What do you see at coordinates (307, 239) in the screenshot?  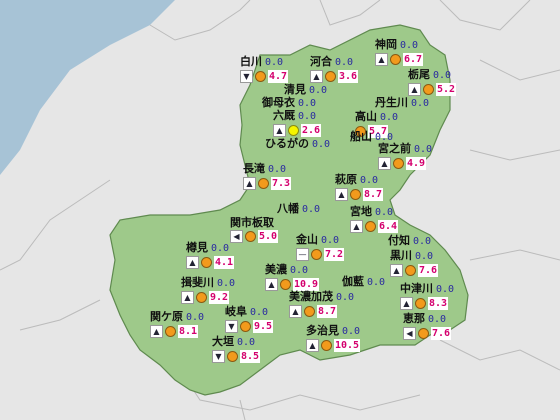 I see `station-name: 金山` at bounding box center [307, 239].